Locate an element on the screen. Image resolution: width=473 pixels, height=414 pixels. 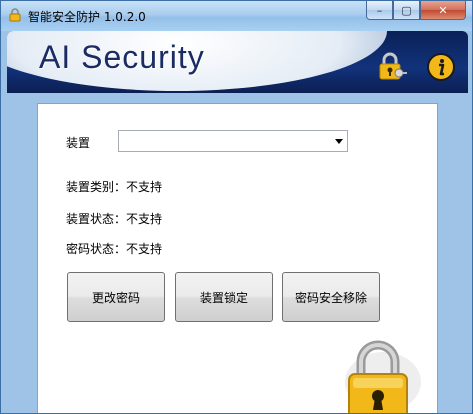
device-status-text: 装置状态：不支持 is located at coordinates (114, 219).